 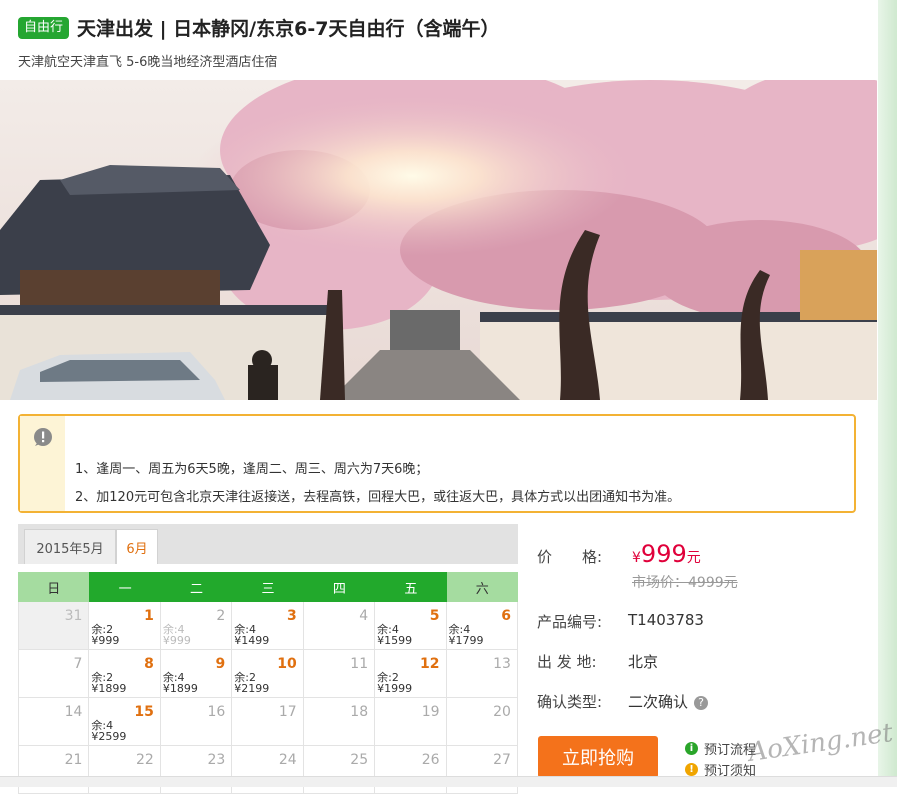 I want to click on day-number: 25, so click(x=359, y=760).